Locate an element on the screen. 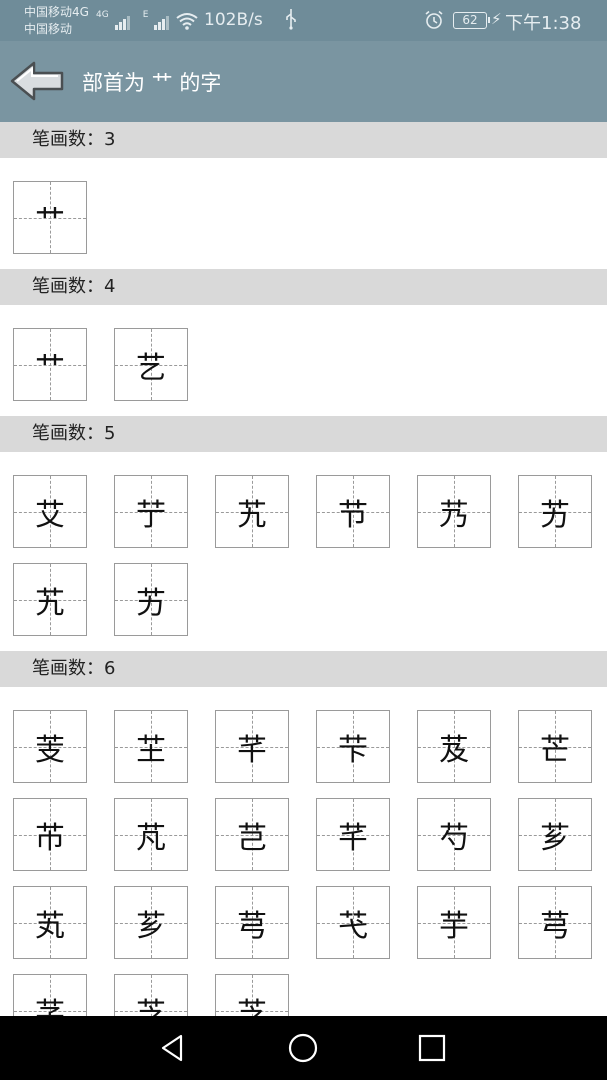  network-type-4g: 4G is located at coordinates (102, 15).